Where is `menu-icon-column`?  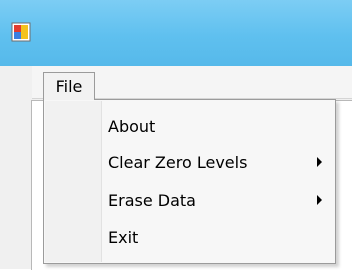
menu-icon-column is located at coordinates (73, 181).